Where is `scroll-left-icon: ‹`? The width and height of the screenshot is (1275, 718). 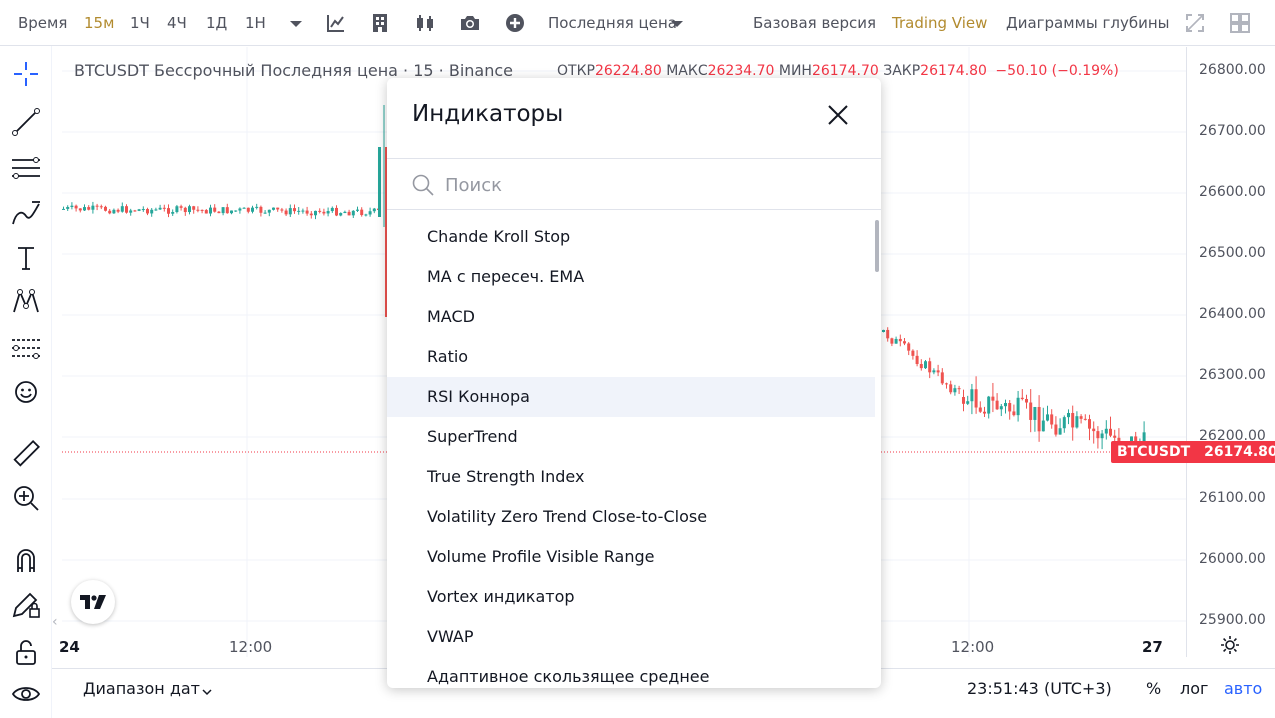 scroll-left-icon: ‹ is located at coordinates (55, 622).